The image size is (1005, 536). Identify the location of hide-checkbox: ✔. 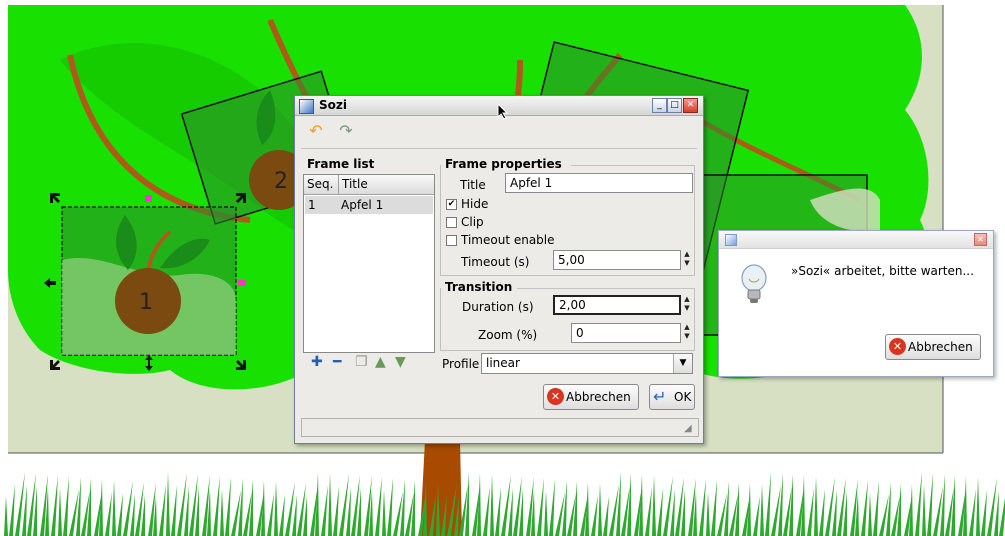
(451, 204).